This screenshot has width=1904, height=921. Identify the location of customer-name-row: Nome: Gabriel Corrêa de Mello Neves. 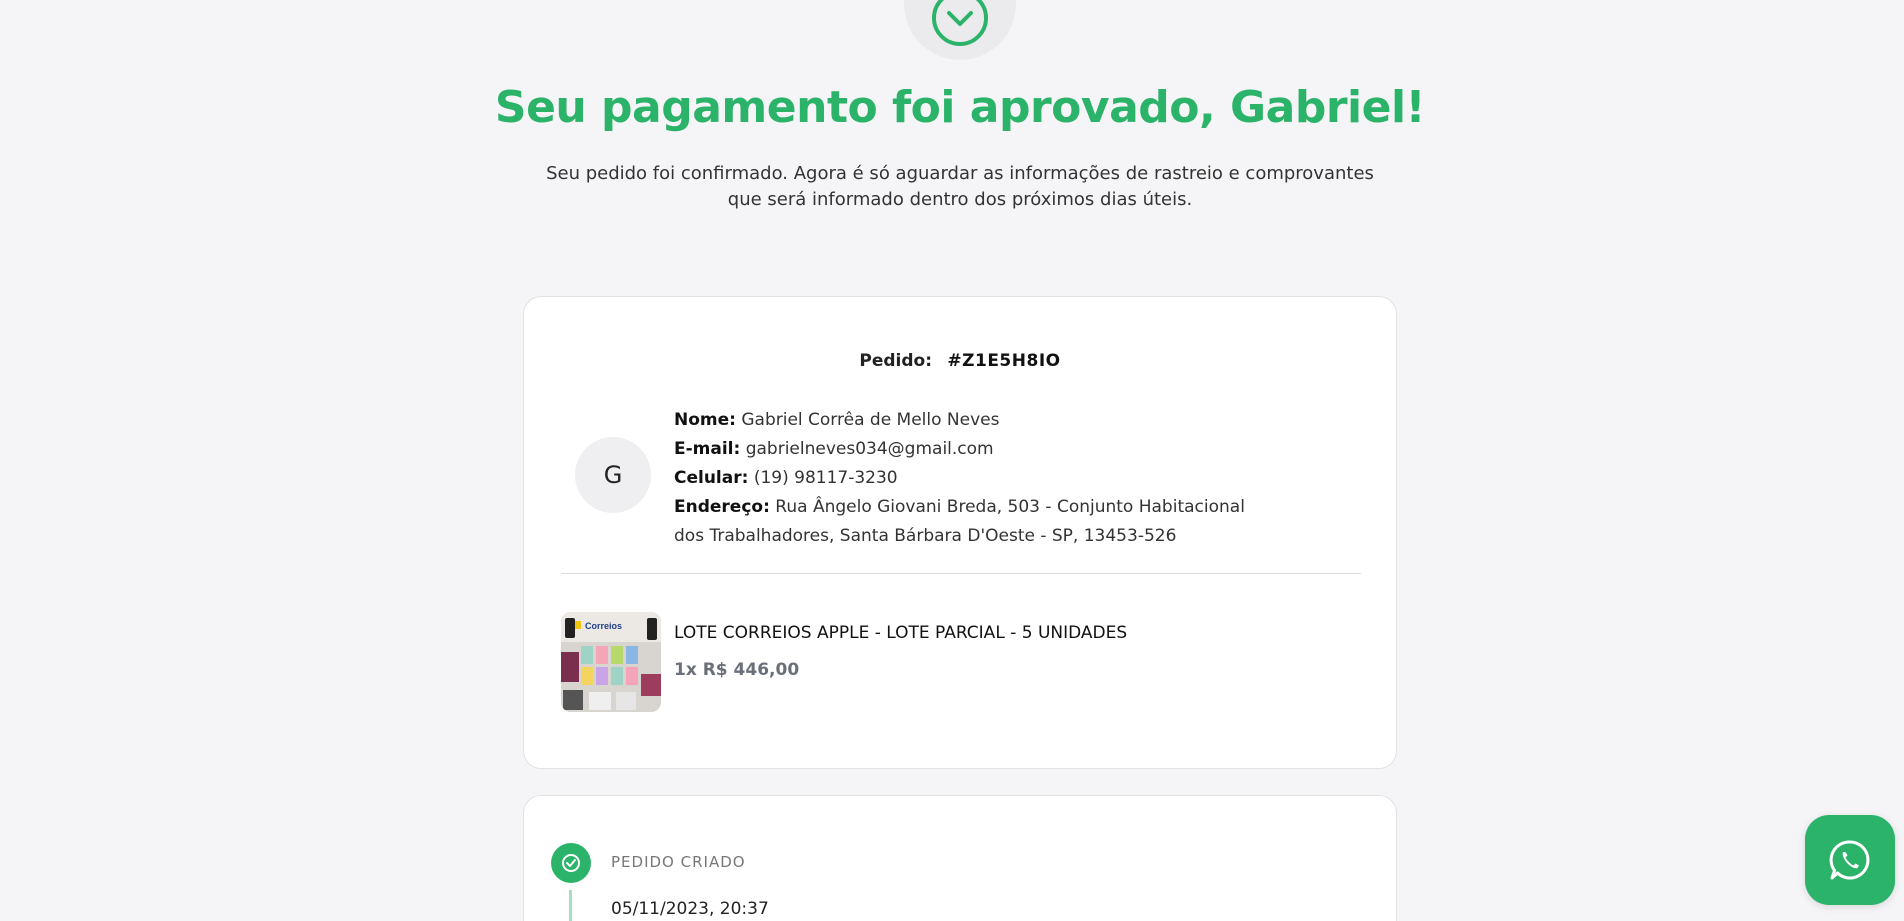
(974, 420).